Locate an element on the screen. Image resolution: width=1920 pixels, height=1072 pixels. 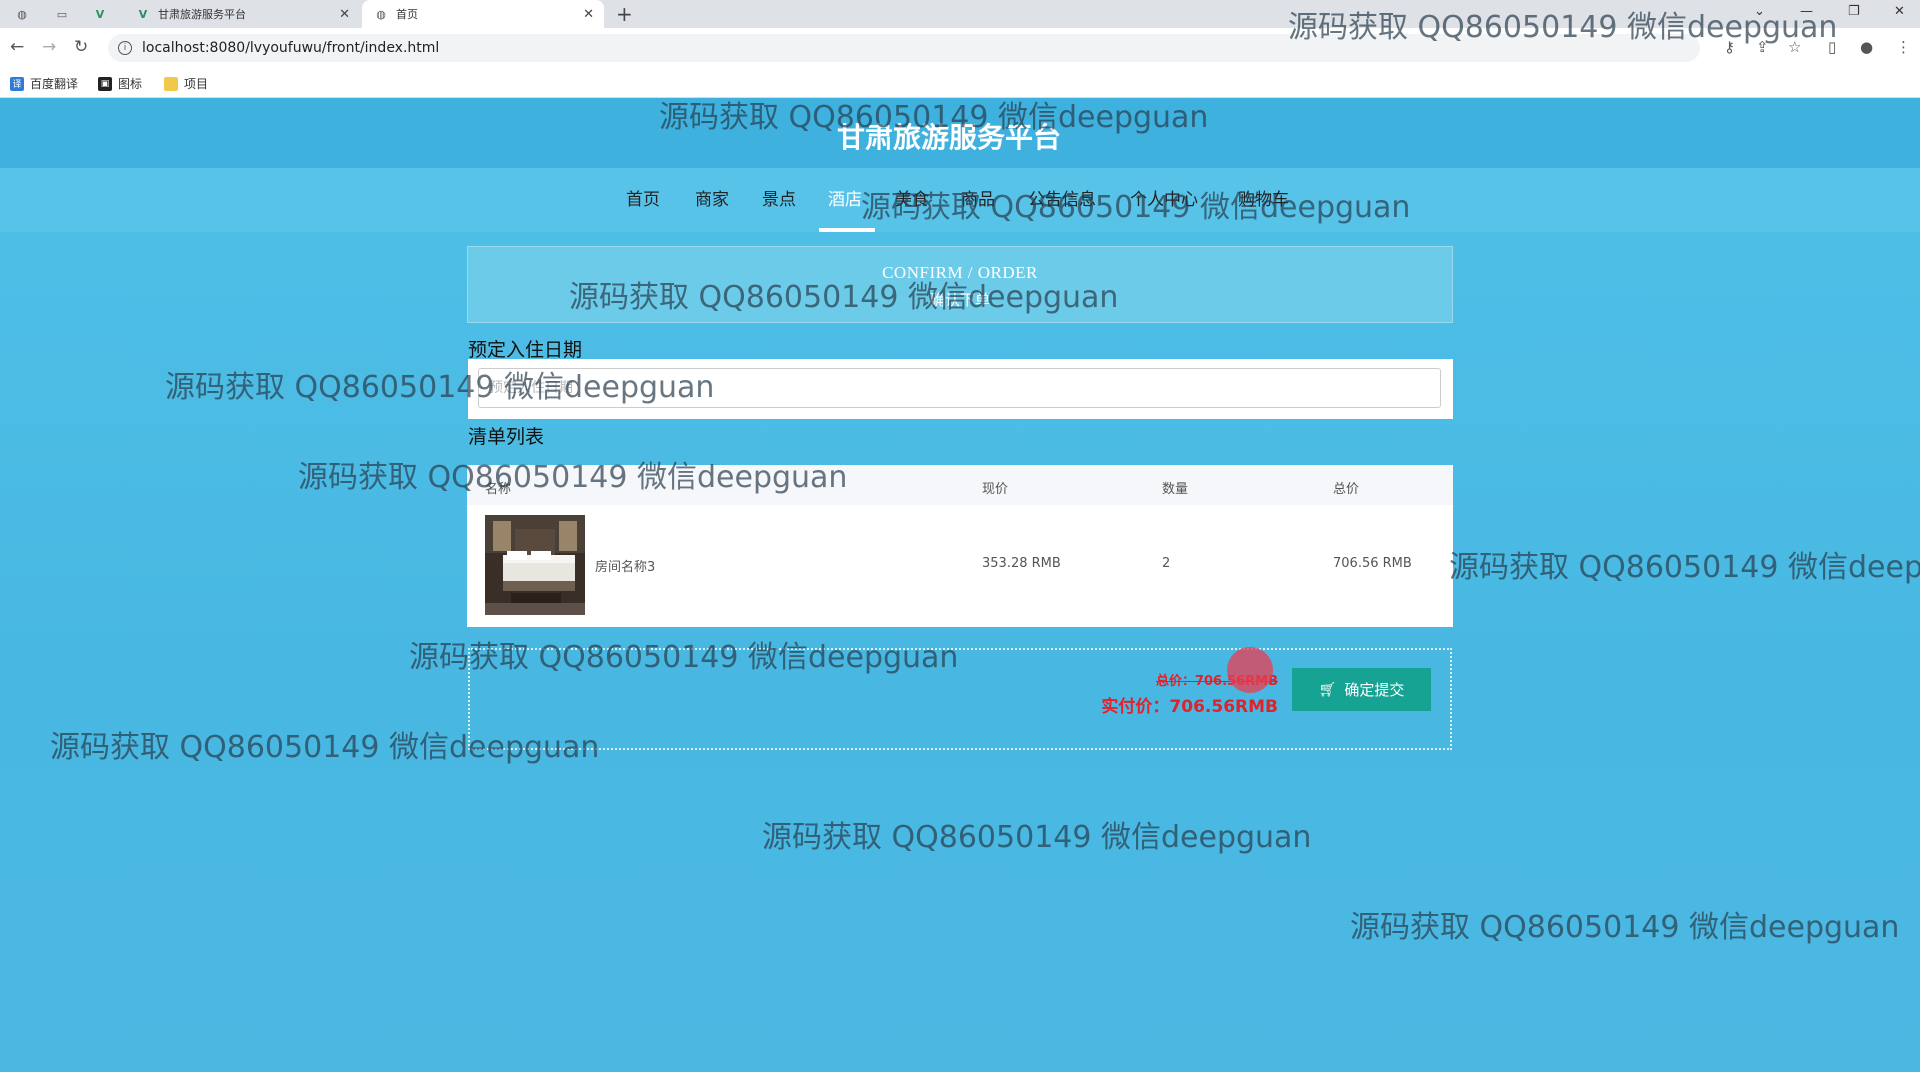
actual-price: 实付价：706.56RMB is located at coordinates (1189, 707).